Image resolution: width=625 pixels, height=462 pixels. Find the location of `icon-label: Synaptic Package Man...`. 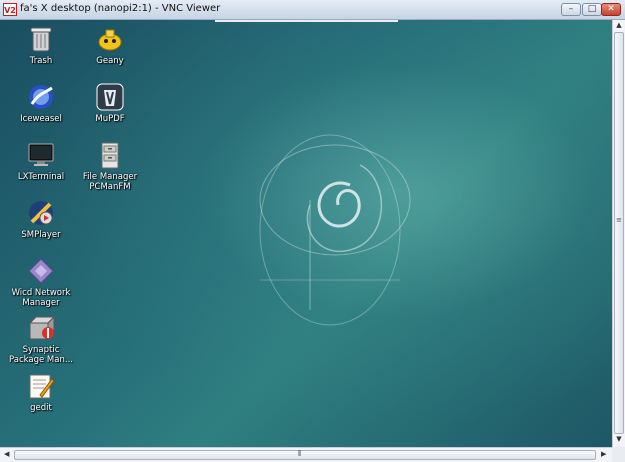

icon-label: Synaptic Package Man... is located at coordinates (41, 355).